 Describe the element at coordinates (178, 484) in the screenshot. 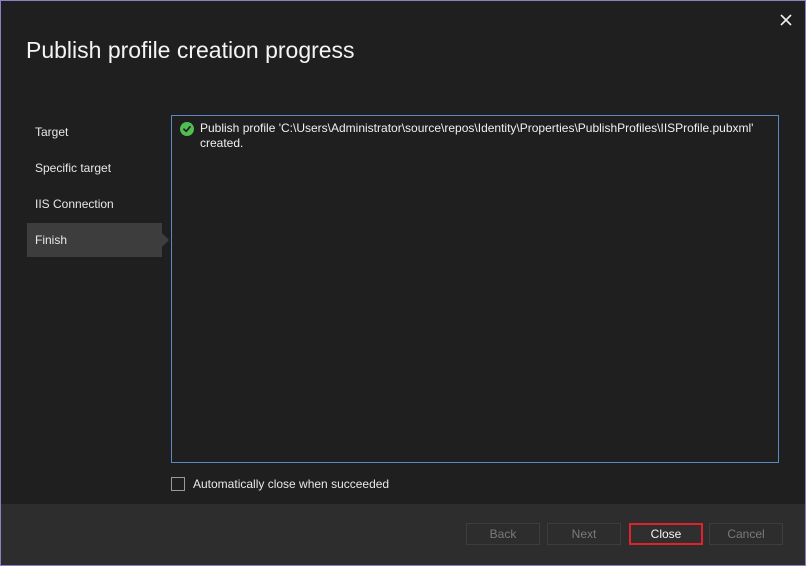

I see `auto-close-checkbox` at that location.